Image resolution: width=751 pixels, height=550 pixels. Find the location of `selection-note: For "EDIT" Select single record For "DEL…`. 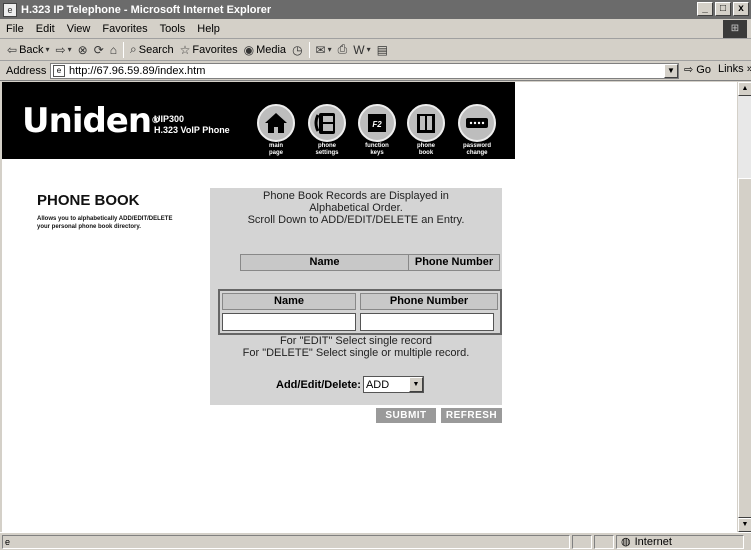

selection-note: For "EDIT" Select single record For "DEL… is located at coordinates (356, 347).